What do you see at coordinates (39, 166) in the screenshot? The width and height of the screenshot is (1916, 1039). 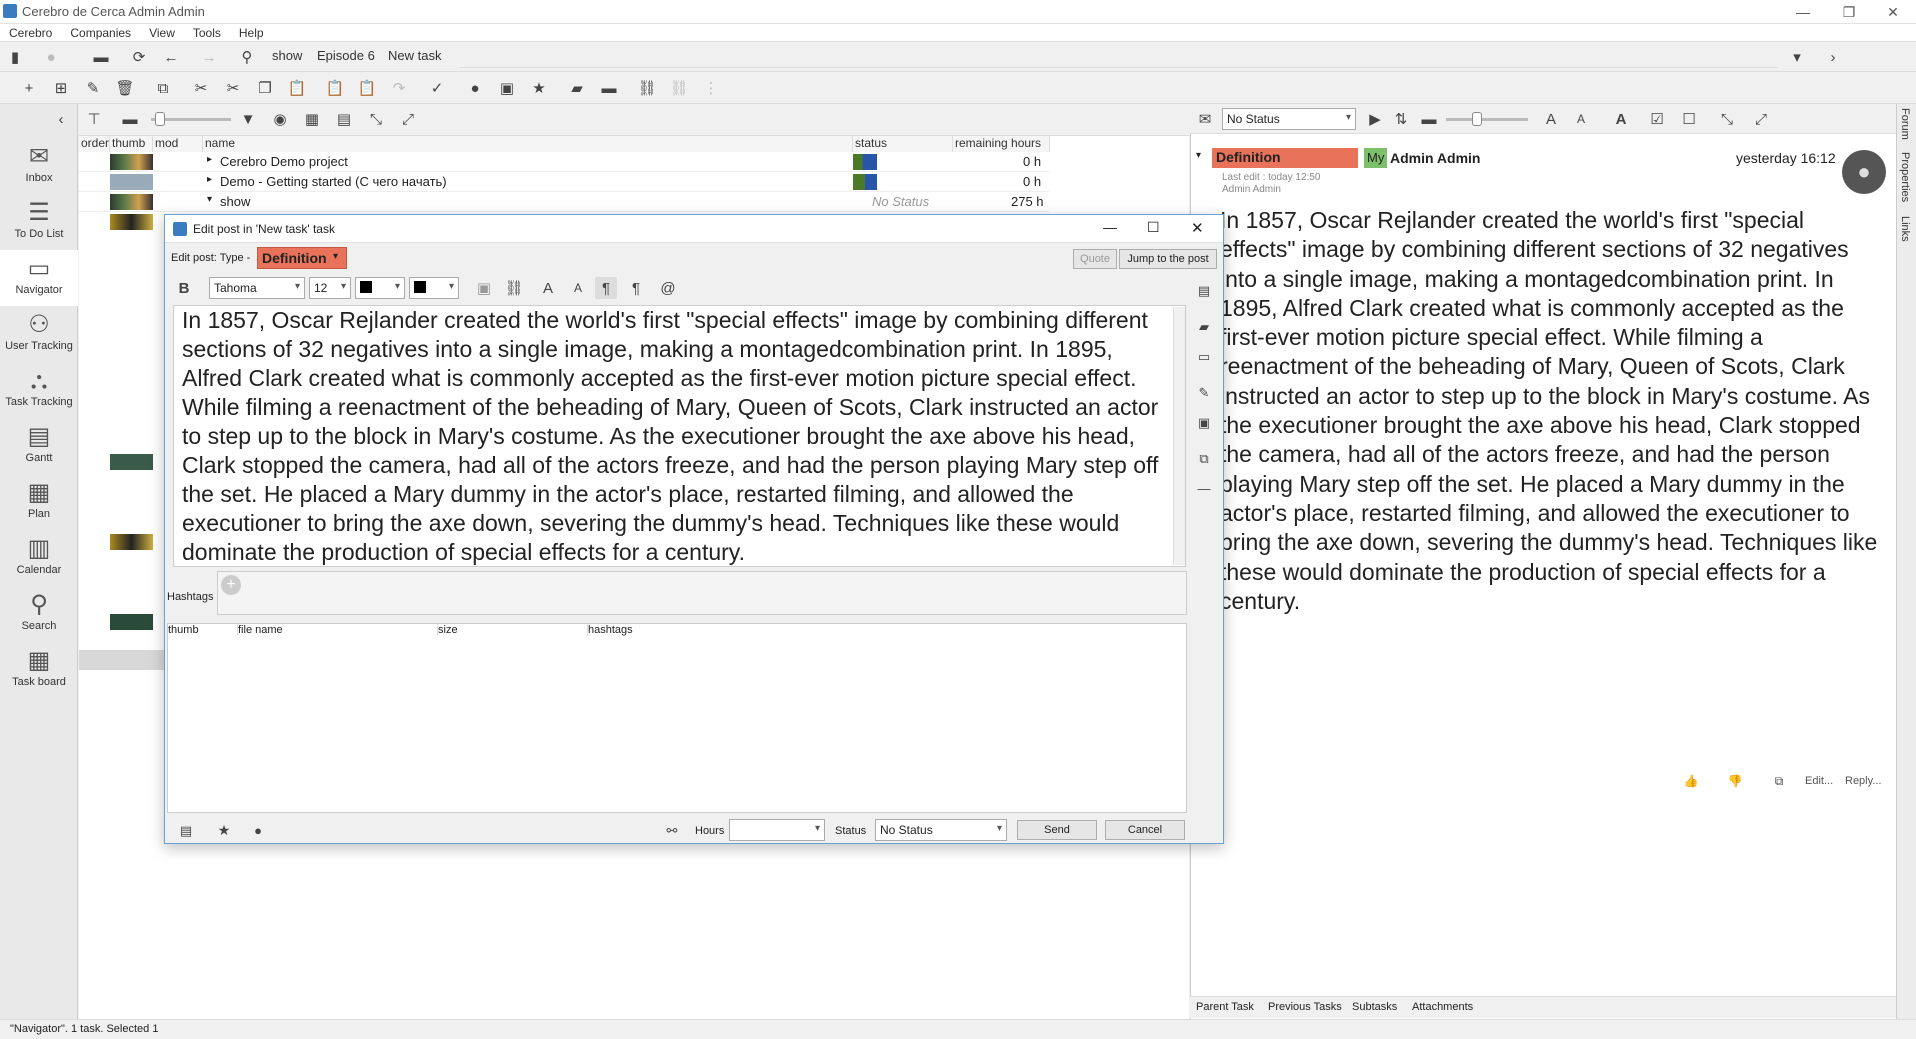 I see `nav-inbox: ✉ Inbox` at bounding box center [39, 166].